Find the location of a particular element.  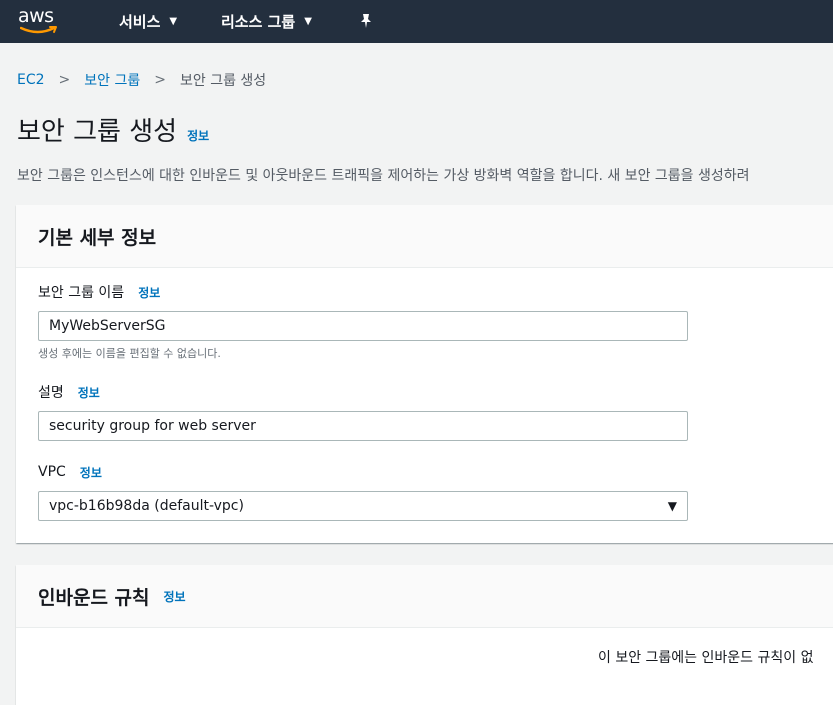

security-group-name-input: MyWebServerSG is located at coordinates (363, 326).